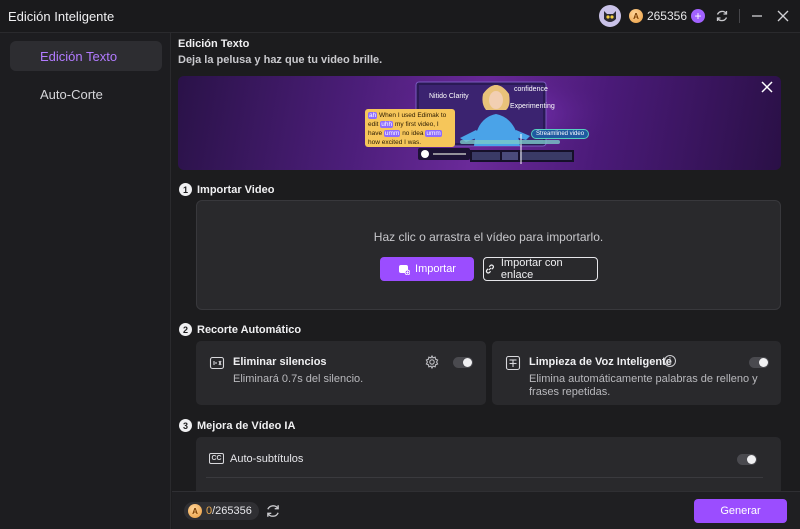 Image resolution: width=800 pixels, height=529 pixels. Describe the element at coordinates (395, 142) in the screenshot. I see `transcript-text: how excited I was.` at that location.